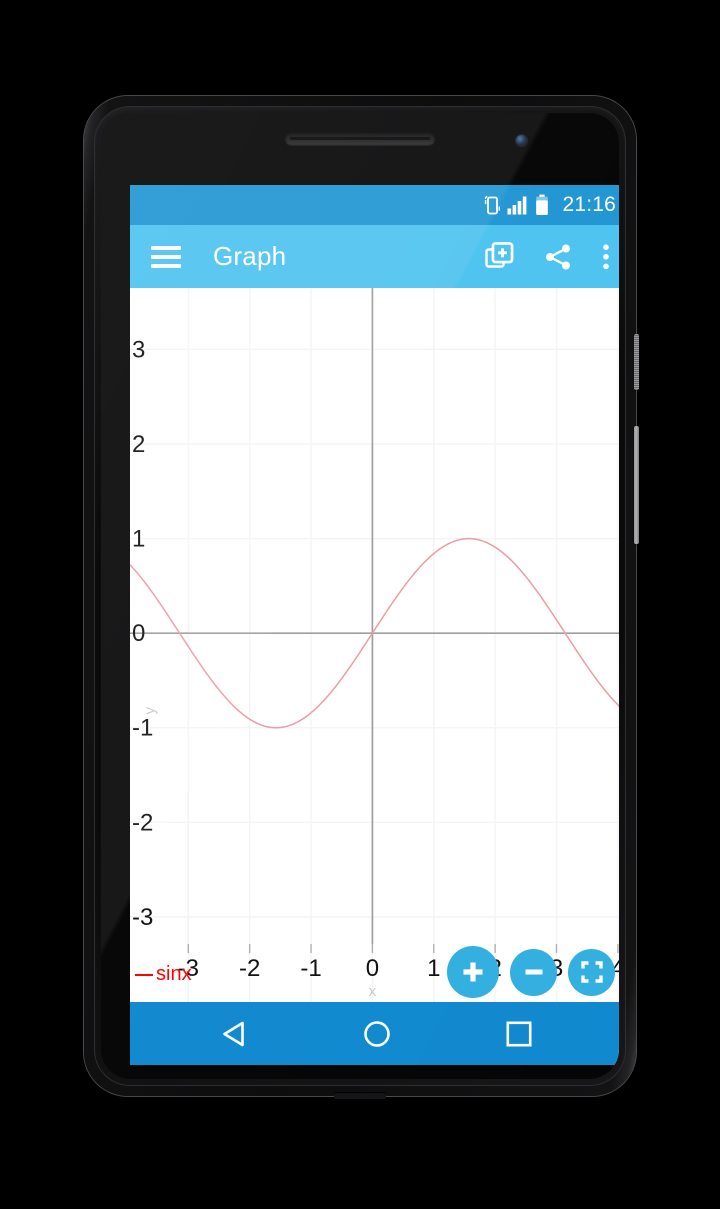  What do you see at coordinates (150, 710) in the screenshot?
I see `y-axis-label: y` at bounding box center [150, 710].